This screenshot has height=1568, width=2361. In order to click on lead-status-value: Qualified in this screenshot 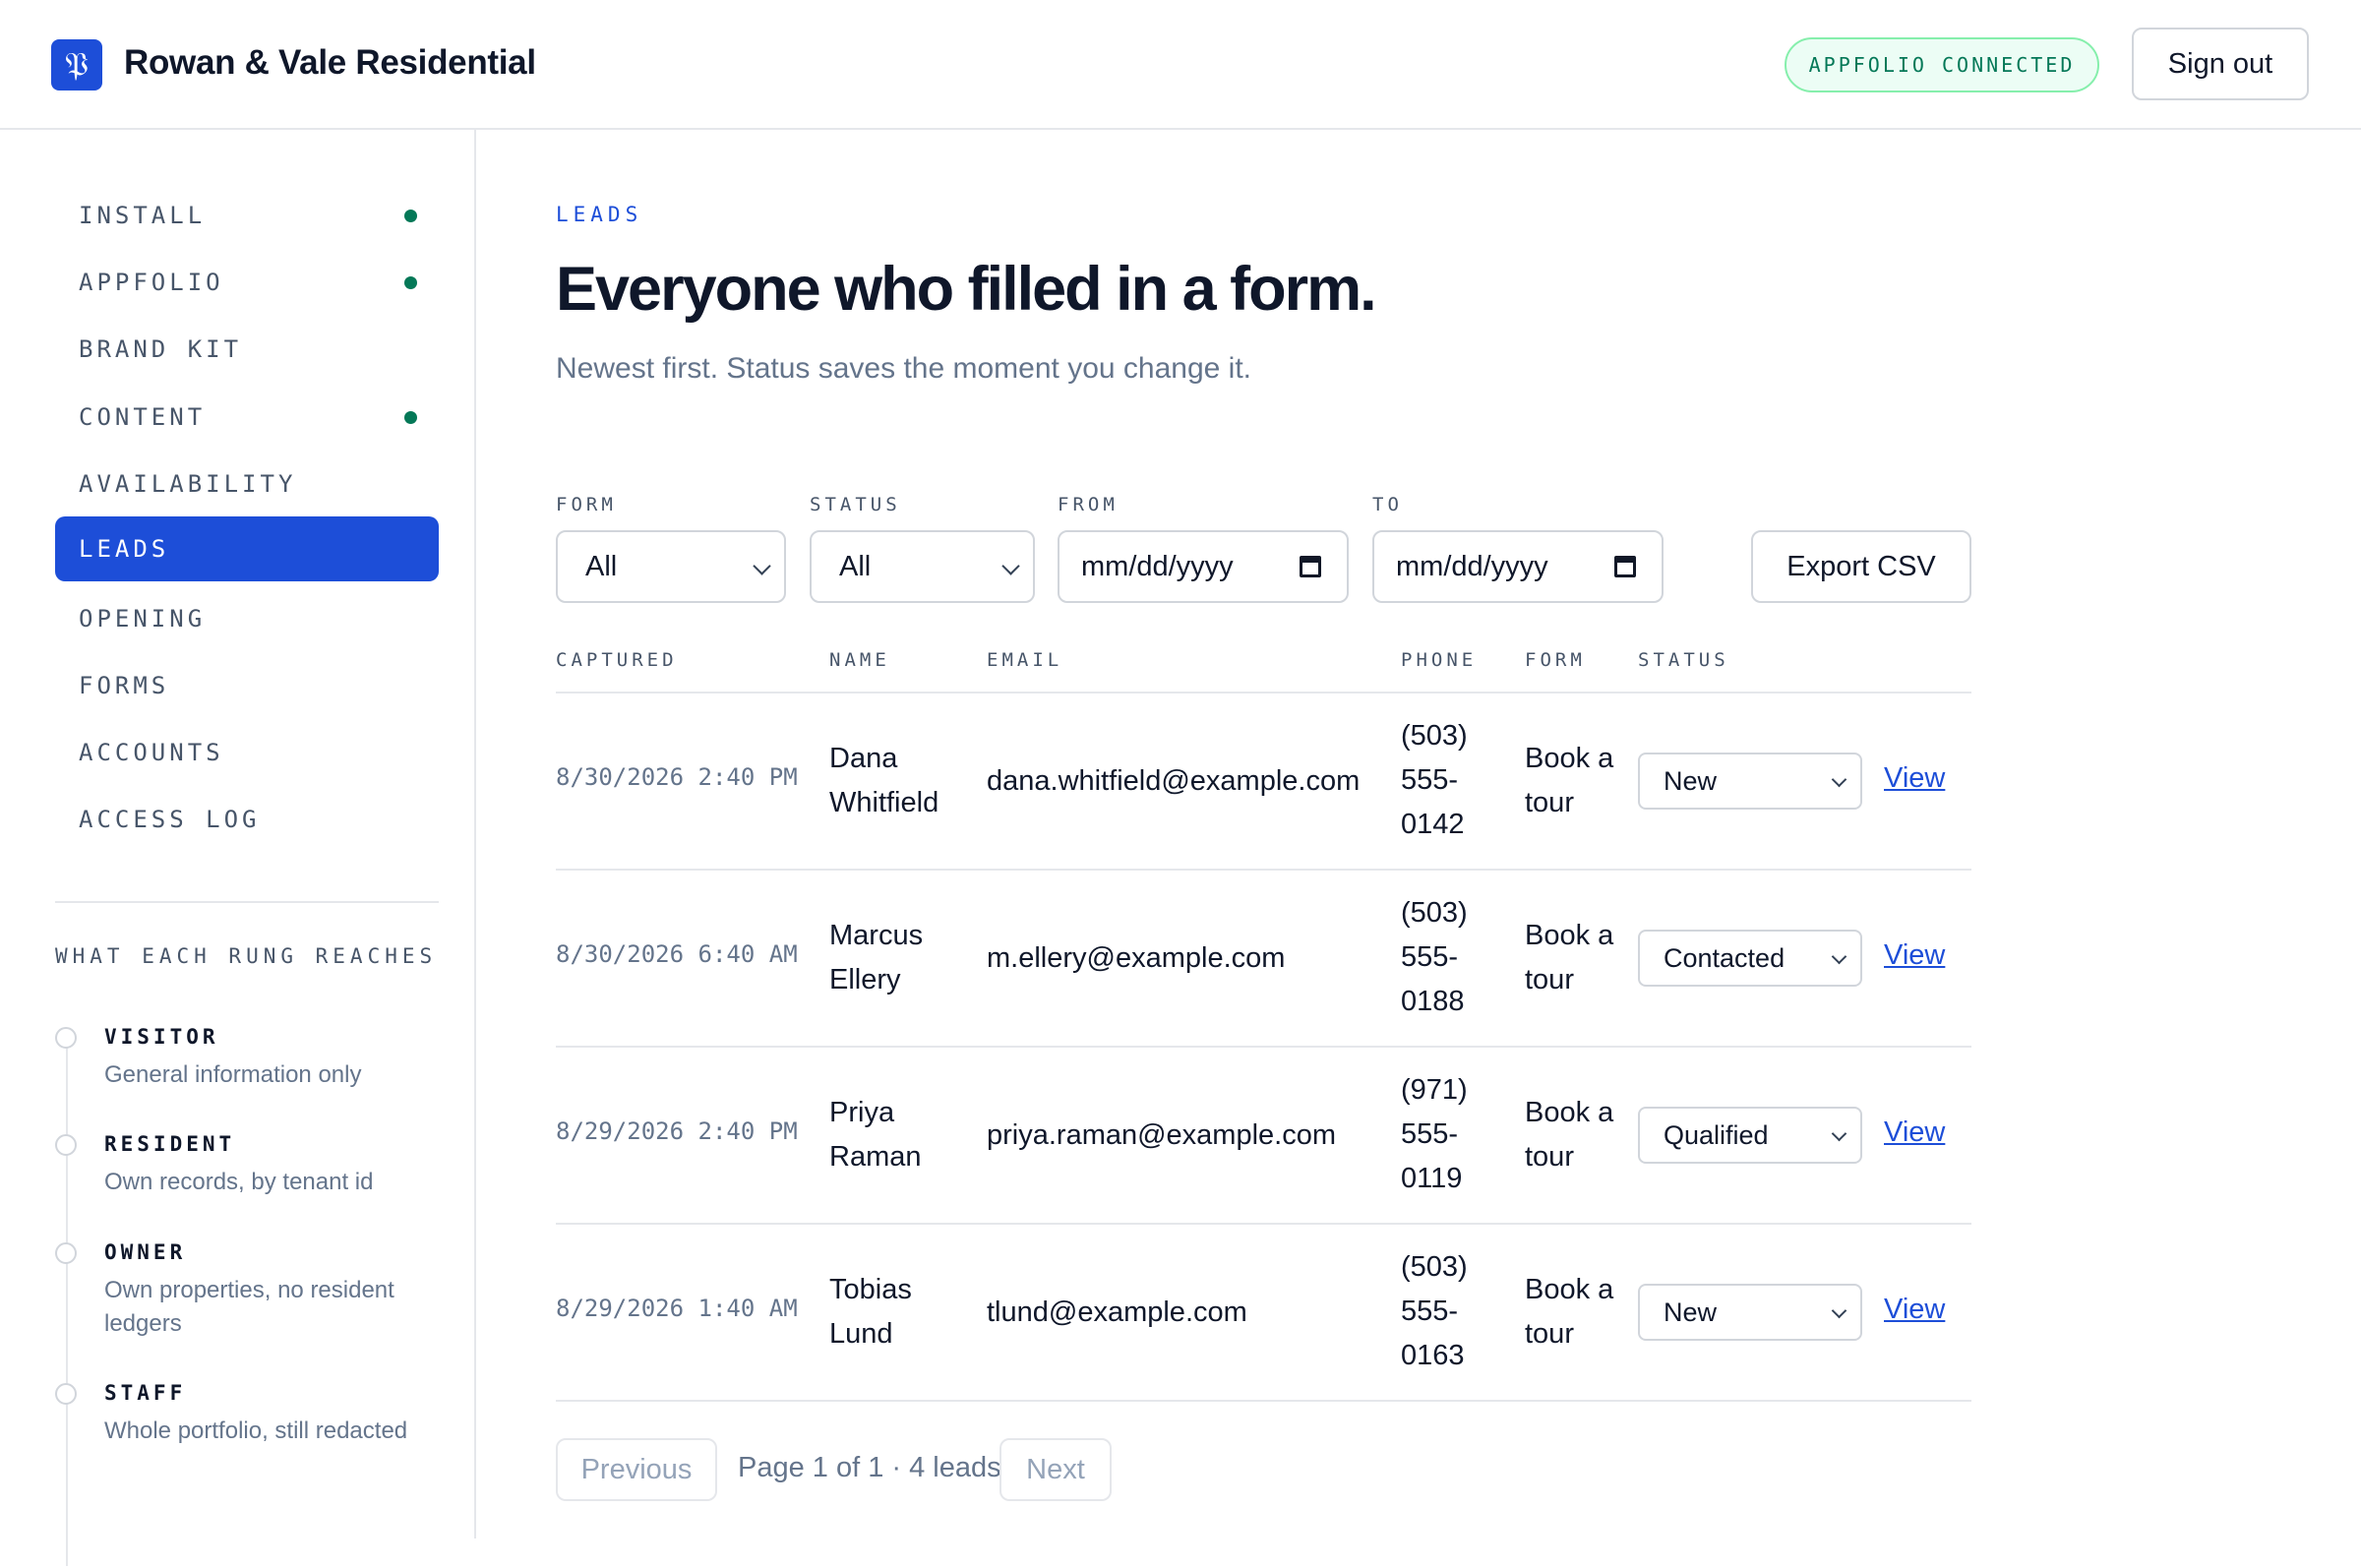, I will do `click(1717, 1135)`.